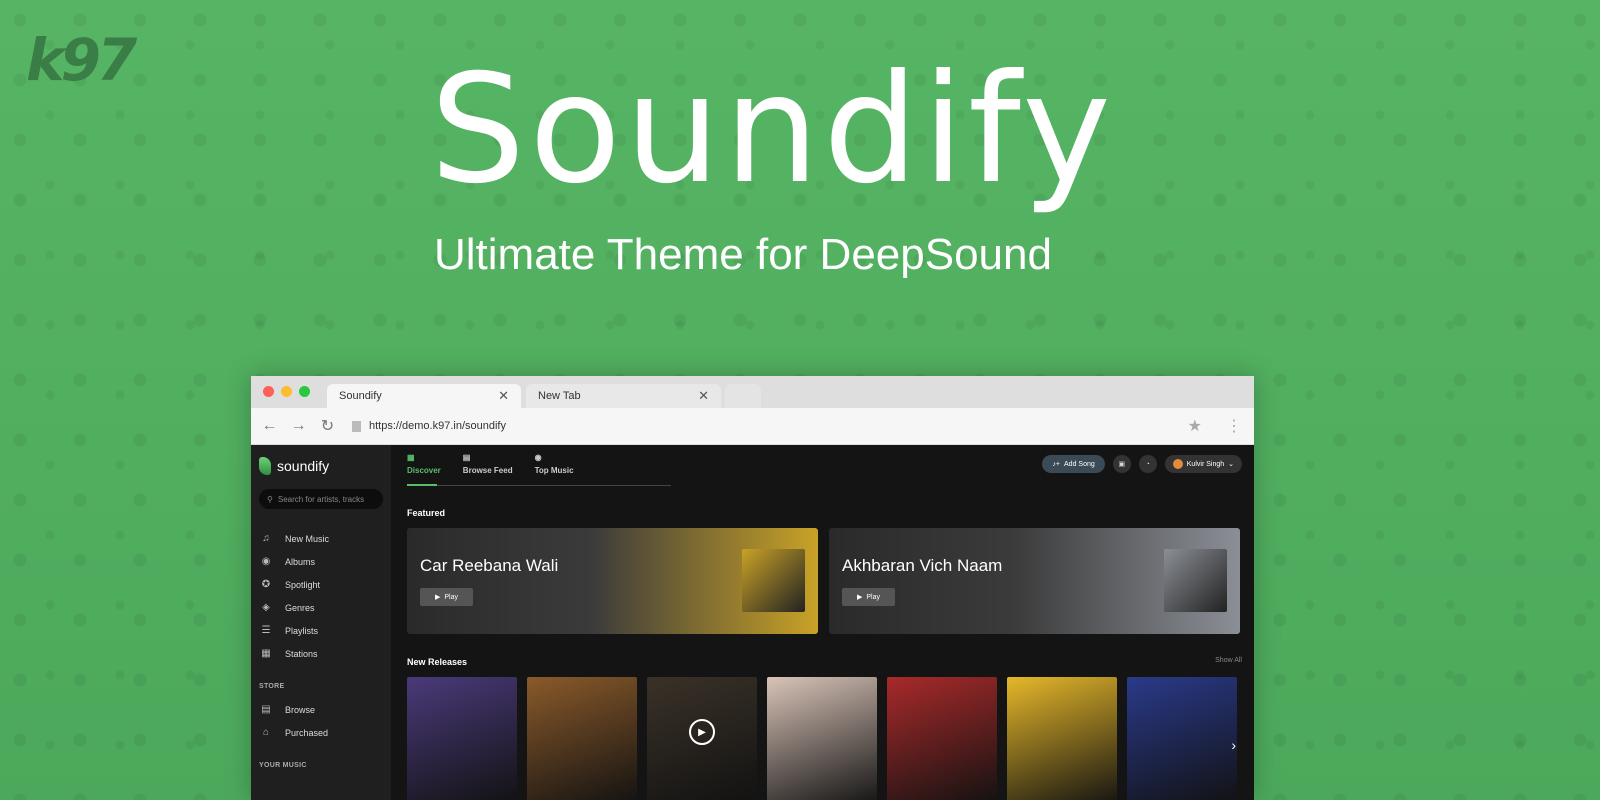 This screenshot has width=1600, height=800. Describe the element at coordinates (266, 653) in the screenshot. I see `stations-icon: ▦` at that location.